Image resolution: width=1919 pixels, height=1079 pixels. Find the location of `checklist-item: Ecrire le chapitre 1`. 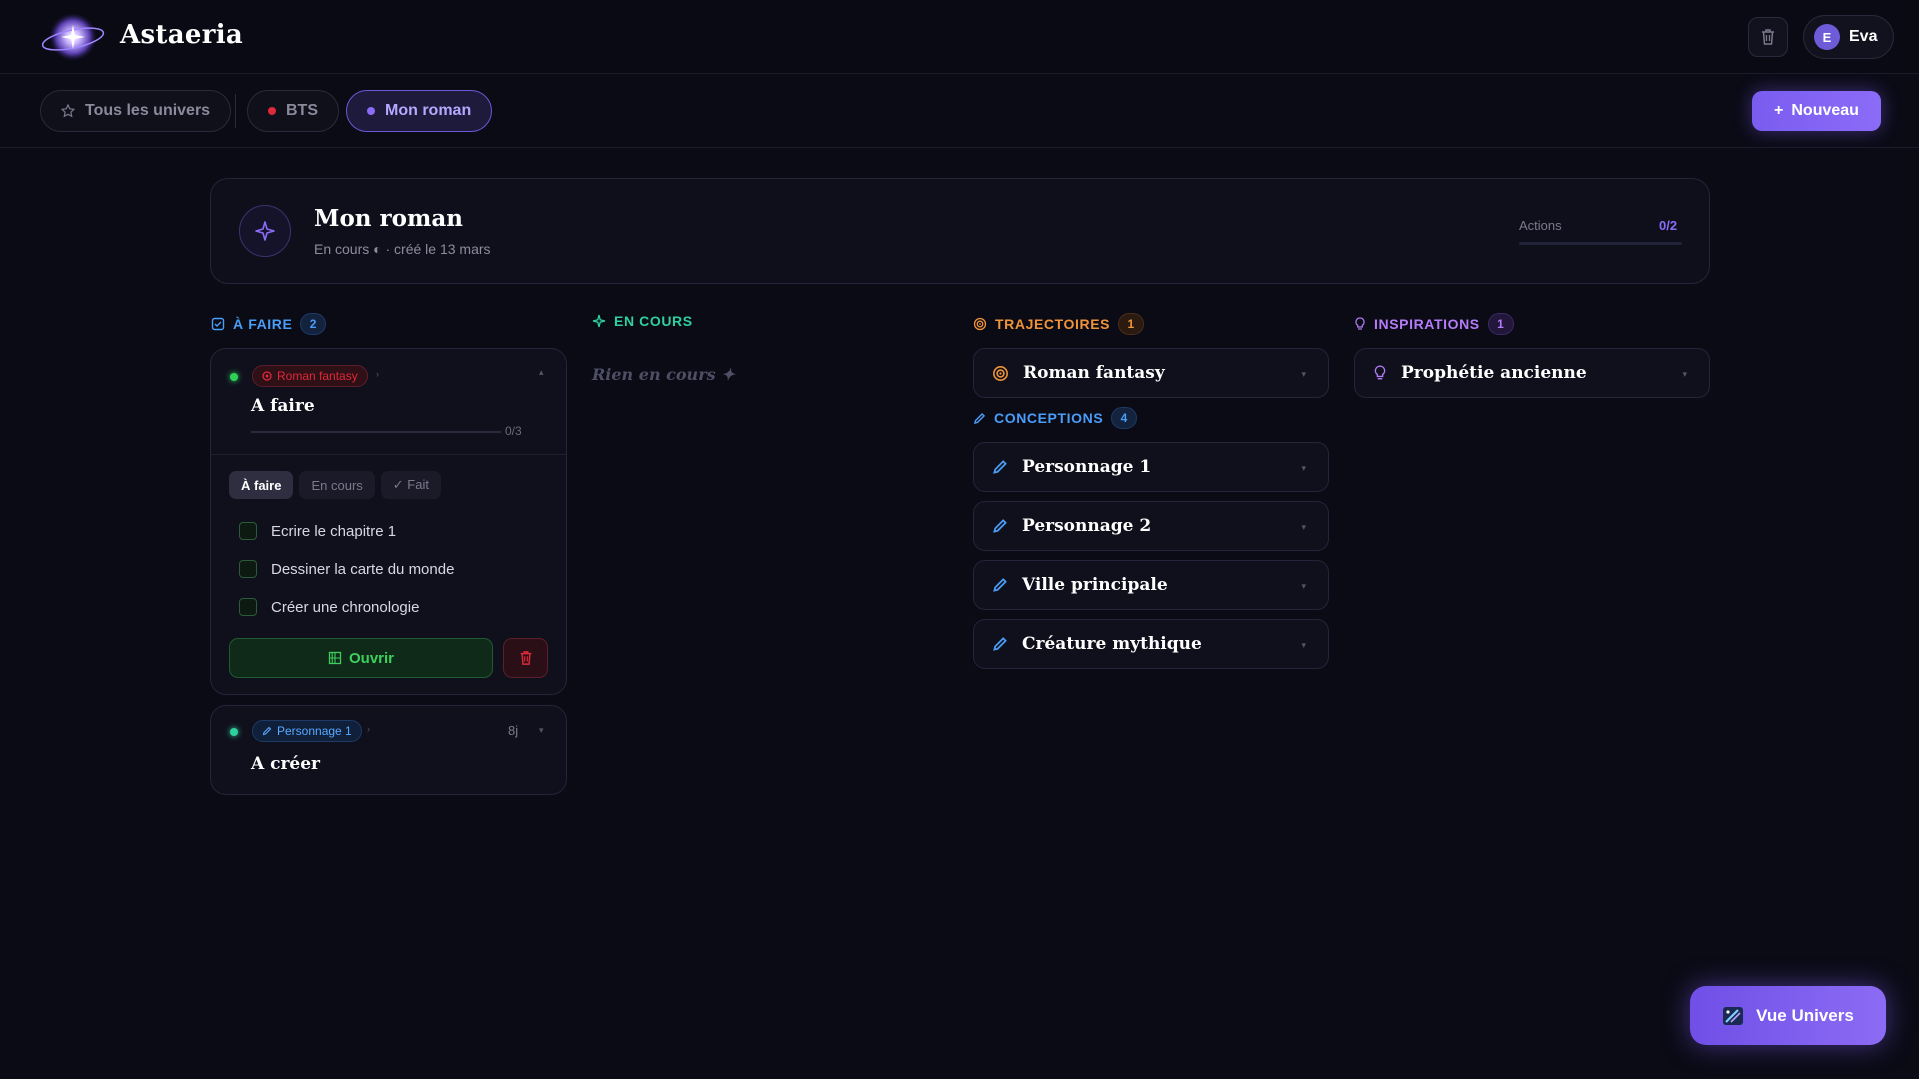

checklist-item: Ecrire le chapitre 1 is located at coordinates (317, 531).